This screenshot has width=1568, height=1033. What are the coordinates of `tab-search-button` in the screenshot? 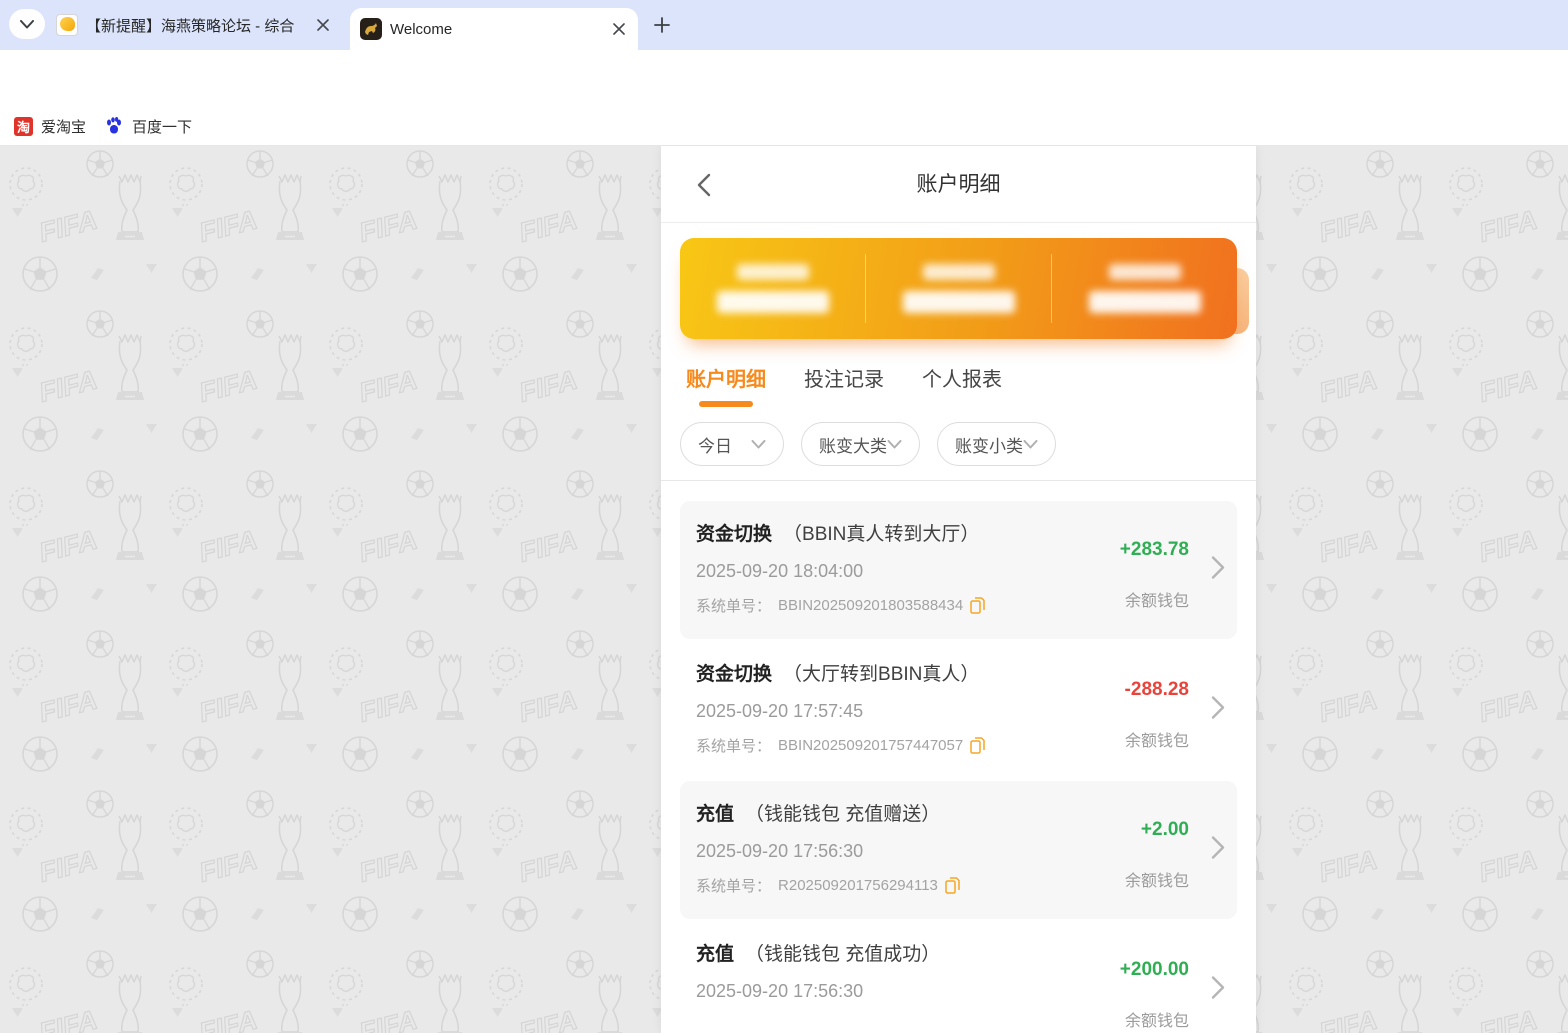 It's located at (27, 24).